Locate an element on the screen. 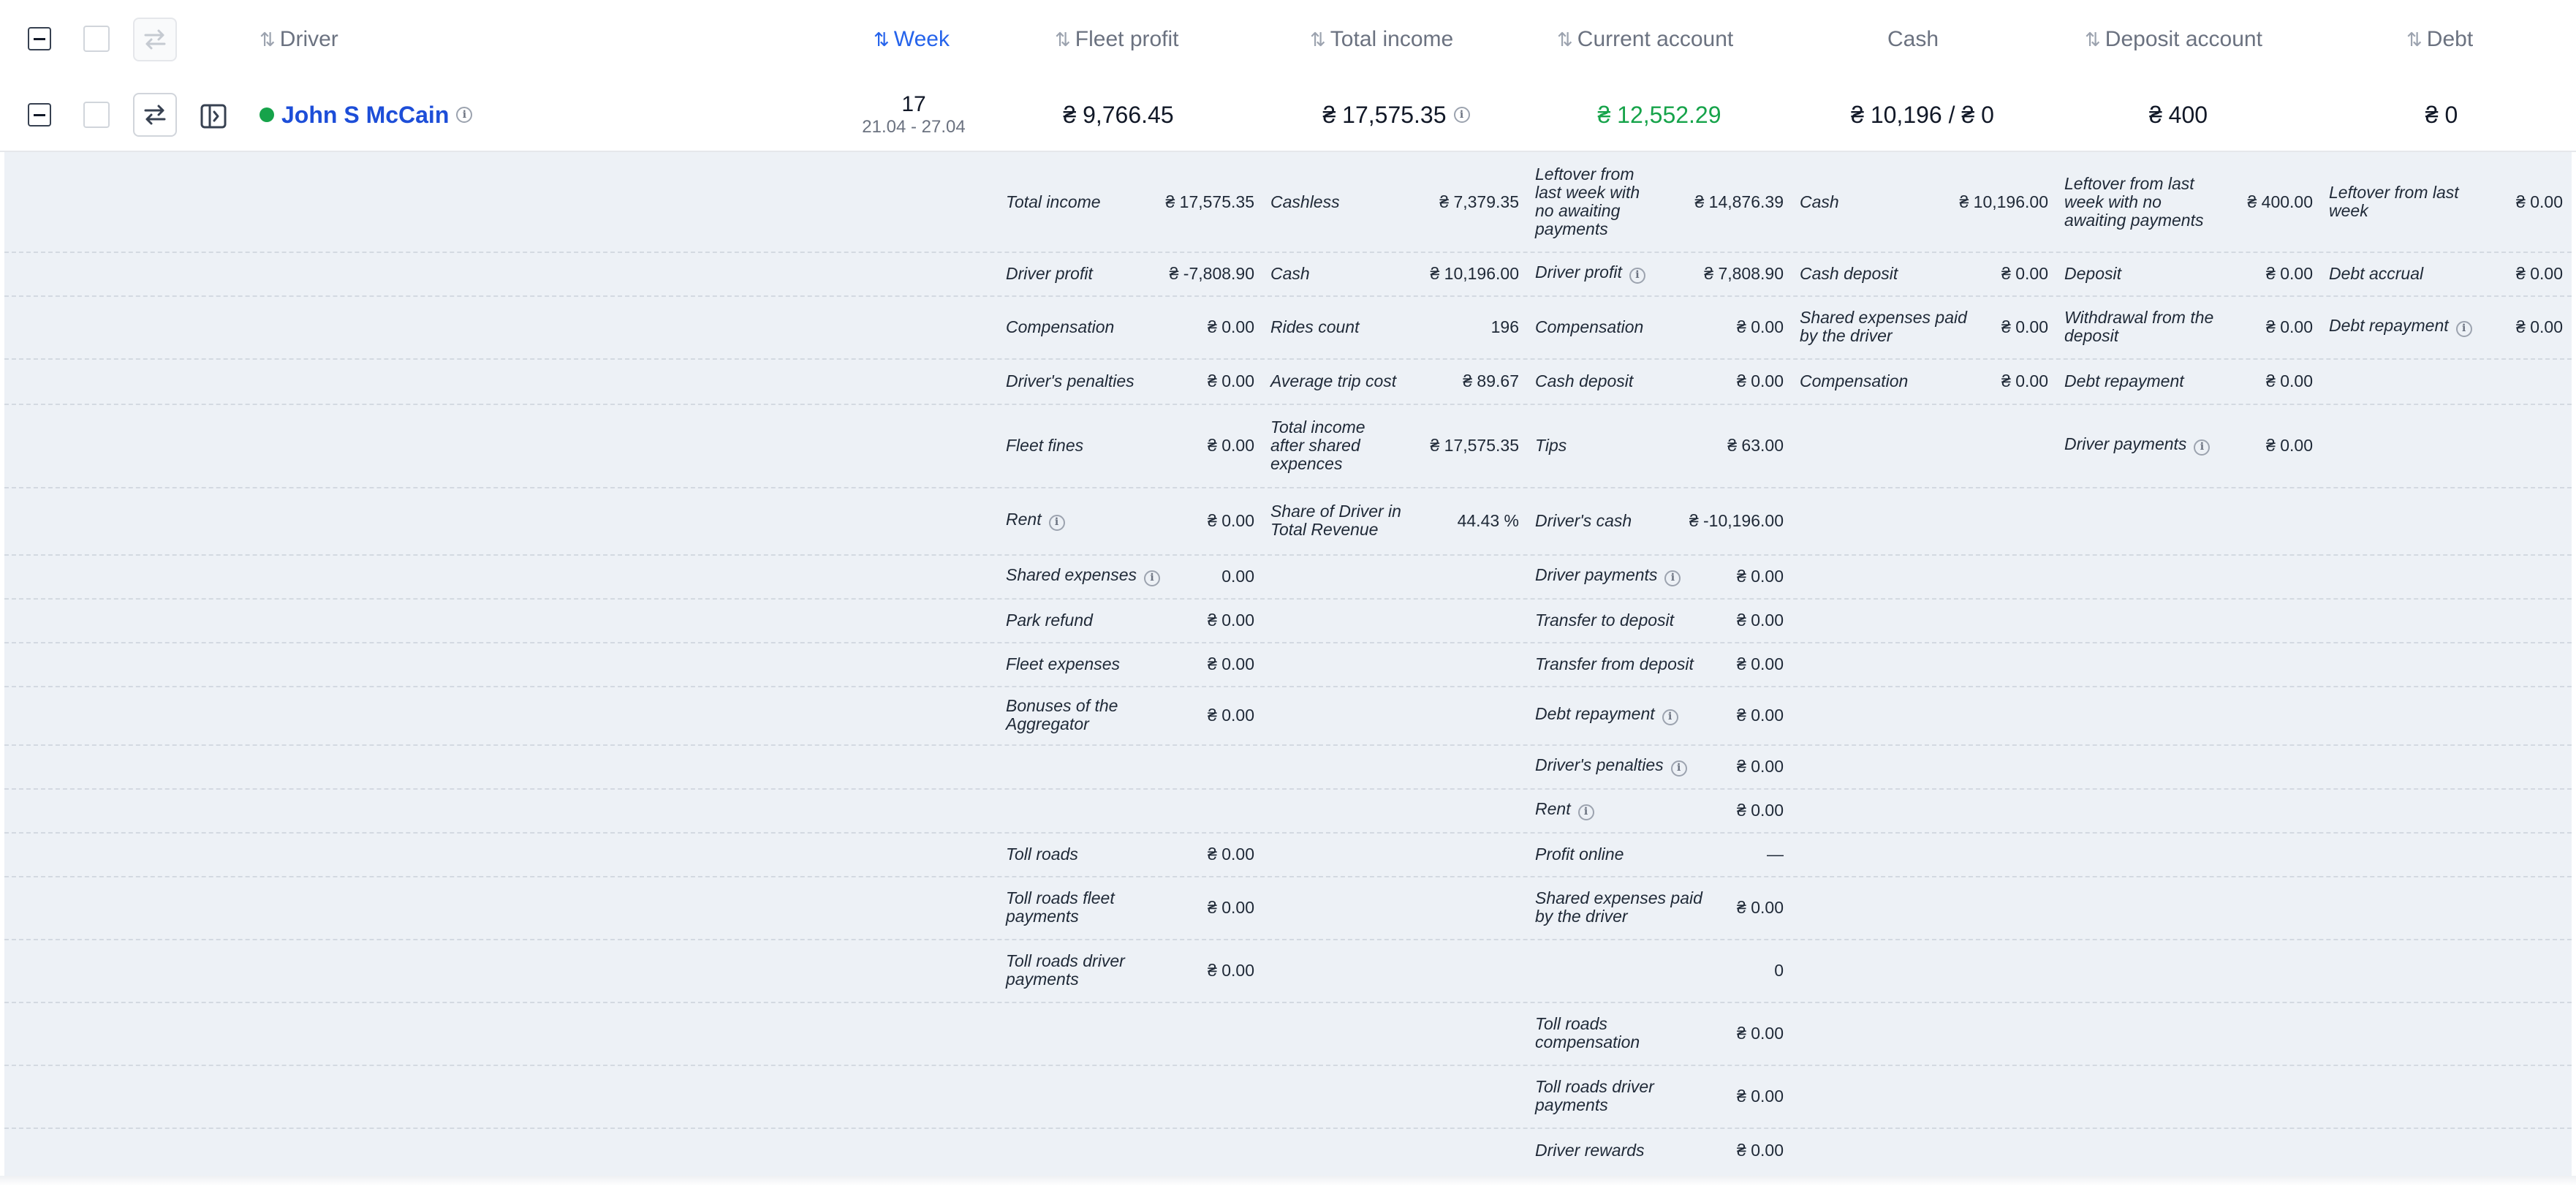 The image size is (2576, 1186). debt-value: ₴ 0 is located at coordinates (2441, 114).